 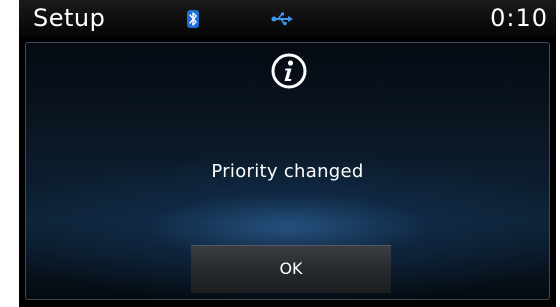 What do you see at coordinates (289, 71) in the screenshot?
I see `info-icon` at bounding box center [289, 71].